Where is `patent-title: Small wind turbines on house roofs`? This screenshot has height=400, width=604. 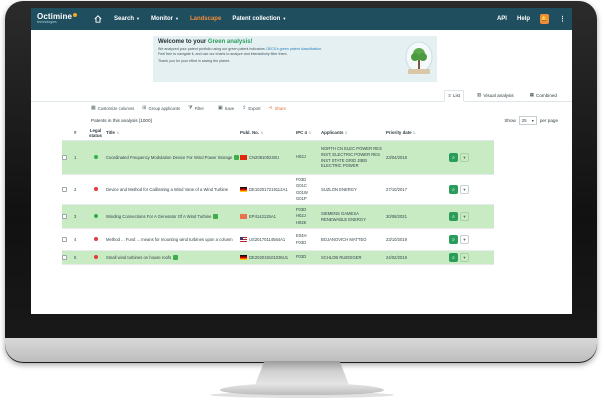 patent-title: Small wind turbines on house roofs is located at coordinates (138, 257).